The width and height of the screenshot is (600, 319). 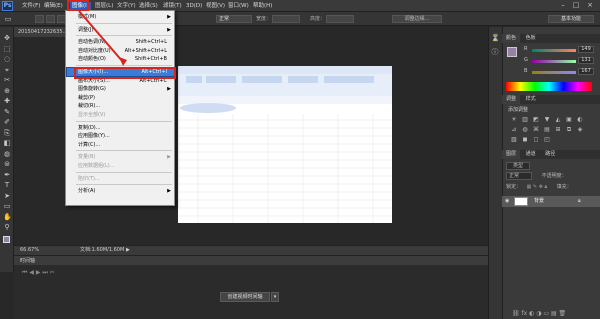 I want to click on blur-tool-icon: ⊜, so click(x=7, y=164).